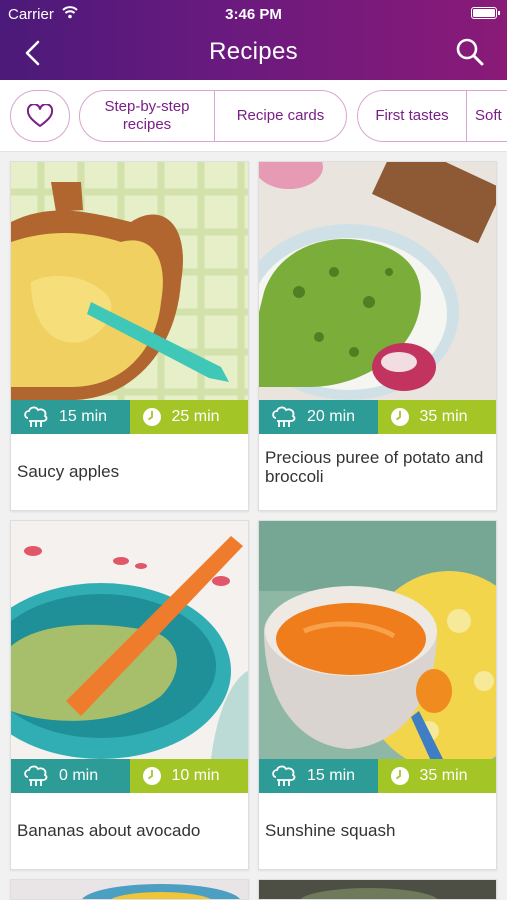 The image size is (507, 900). I want to click on recipe-title: Precious puree of potato and broccoli, so click(374, 467).